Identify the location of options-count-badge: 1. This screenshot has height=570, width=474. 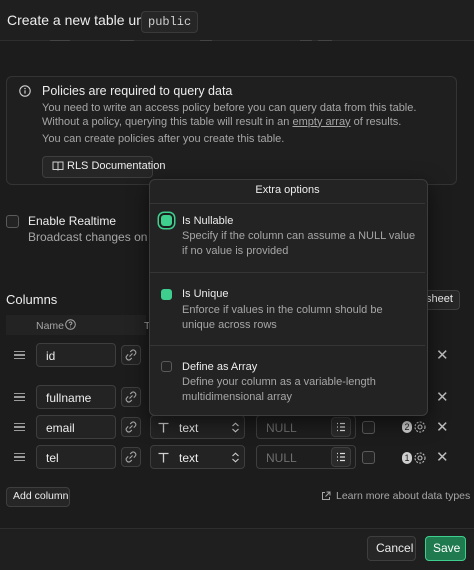
(407, 458).